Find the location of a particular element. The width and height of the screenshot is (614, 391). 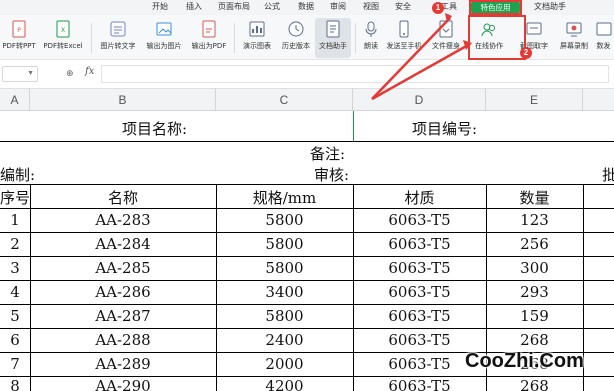

arrow-to-collaboration is located at coordinates (421, 71).